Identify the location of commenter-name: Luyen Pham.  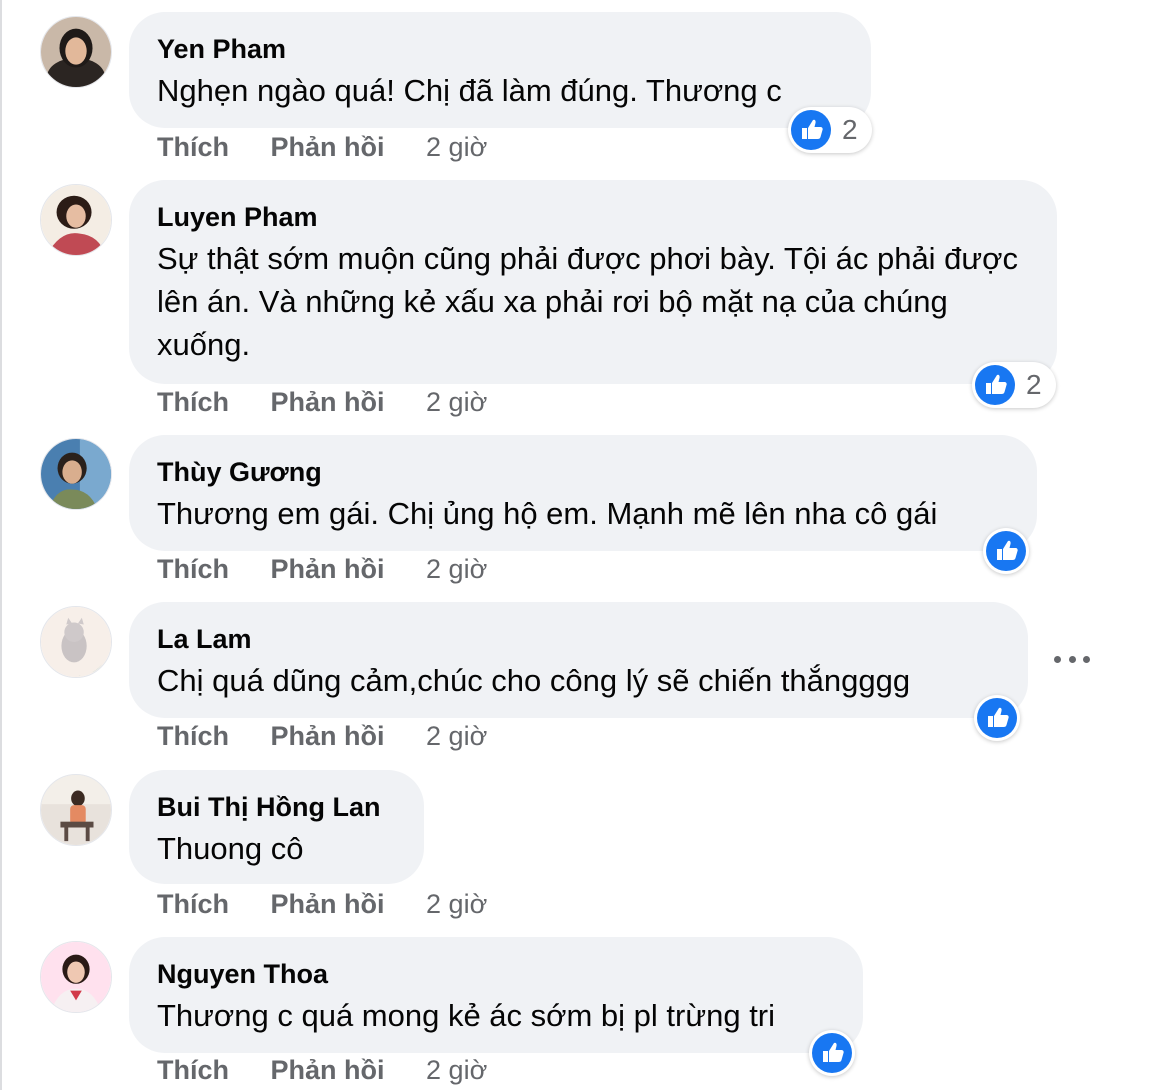
(593, 217).